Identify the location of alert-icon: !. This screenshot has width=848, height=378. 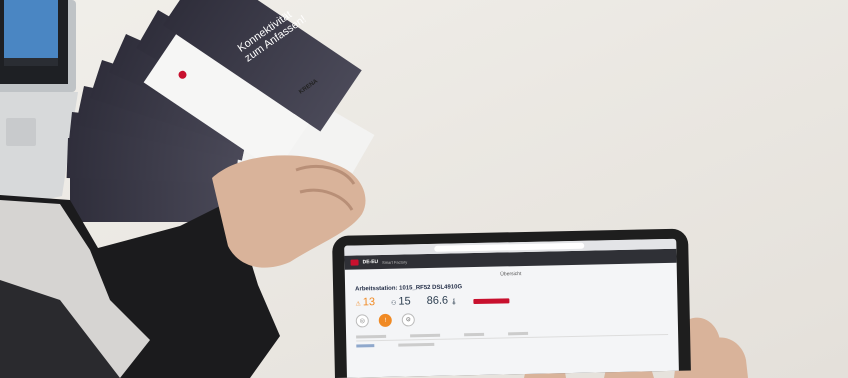
(385, 320).